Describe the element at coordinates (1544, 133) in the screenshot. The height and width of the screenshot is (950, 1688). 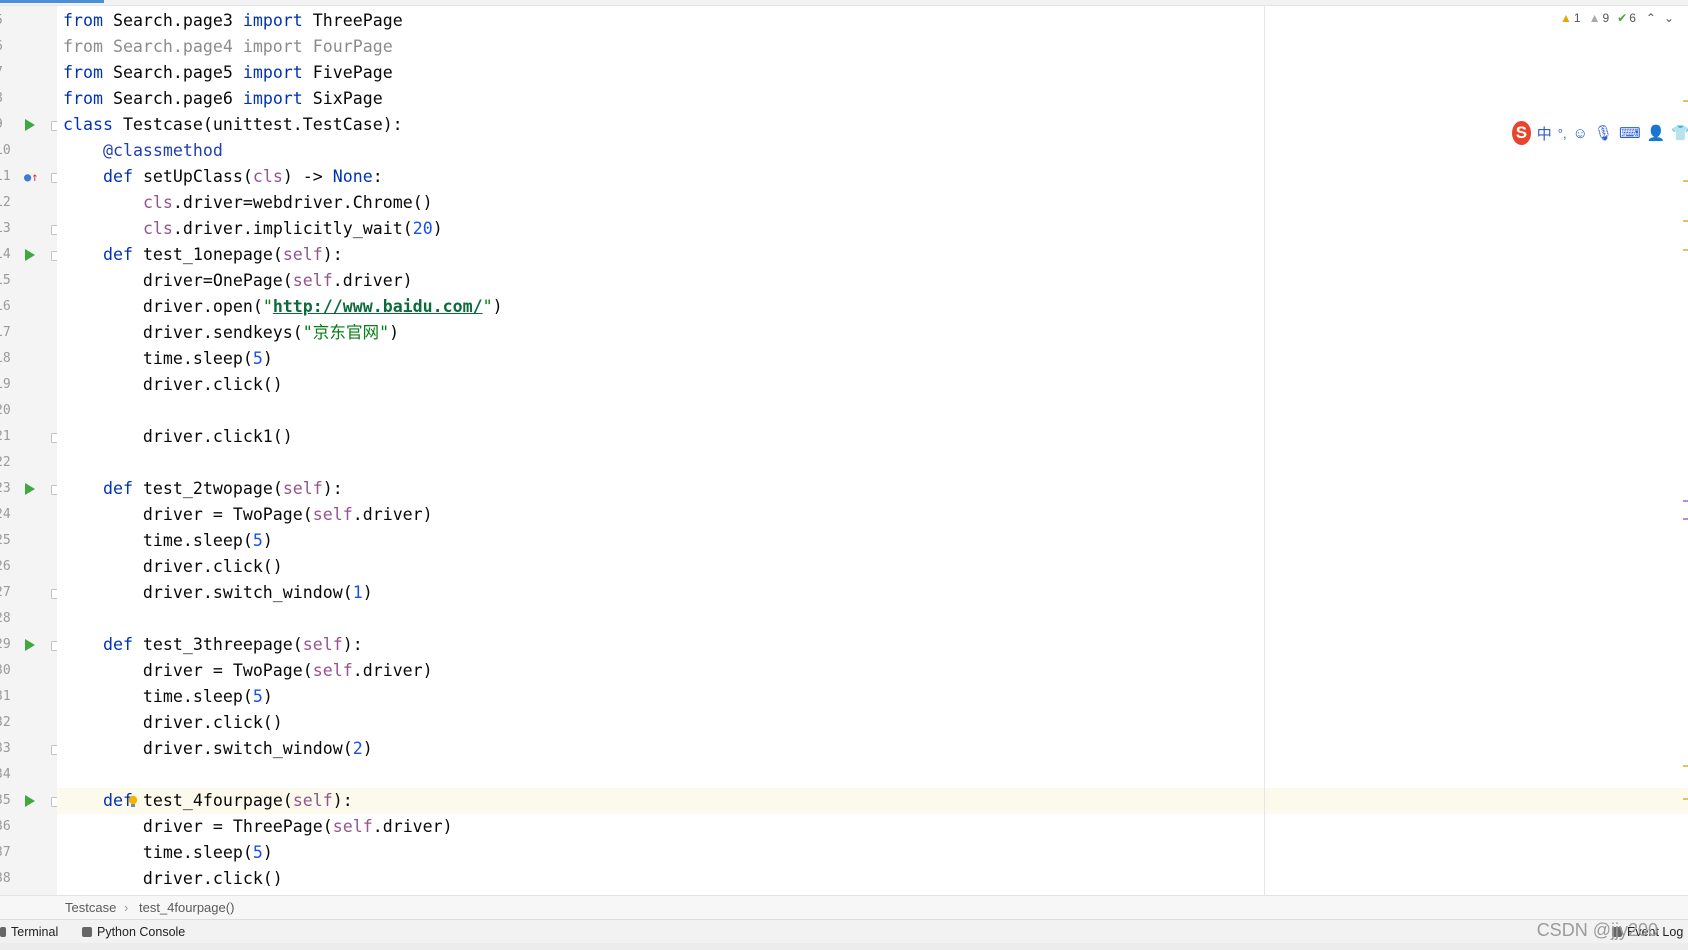
I see `ime-language-toggle: 中` at that location.